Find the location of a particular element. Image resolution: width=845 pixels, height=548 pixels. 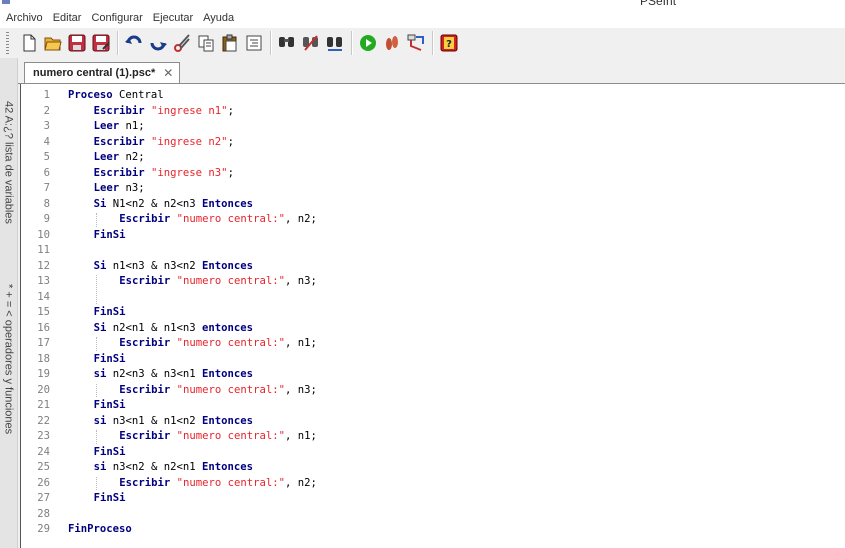

code-token: ; is located at coordinates (230, 110).